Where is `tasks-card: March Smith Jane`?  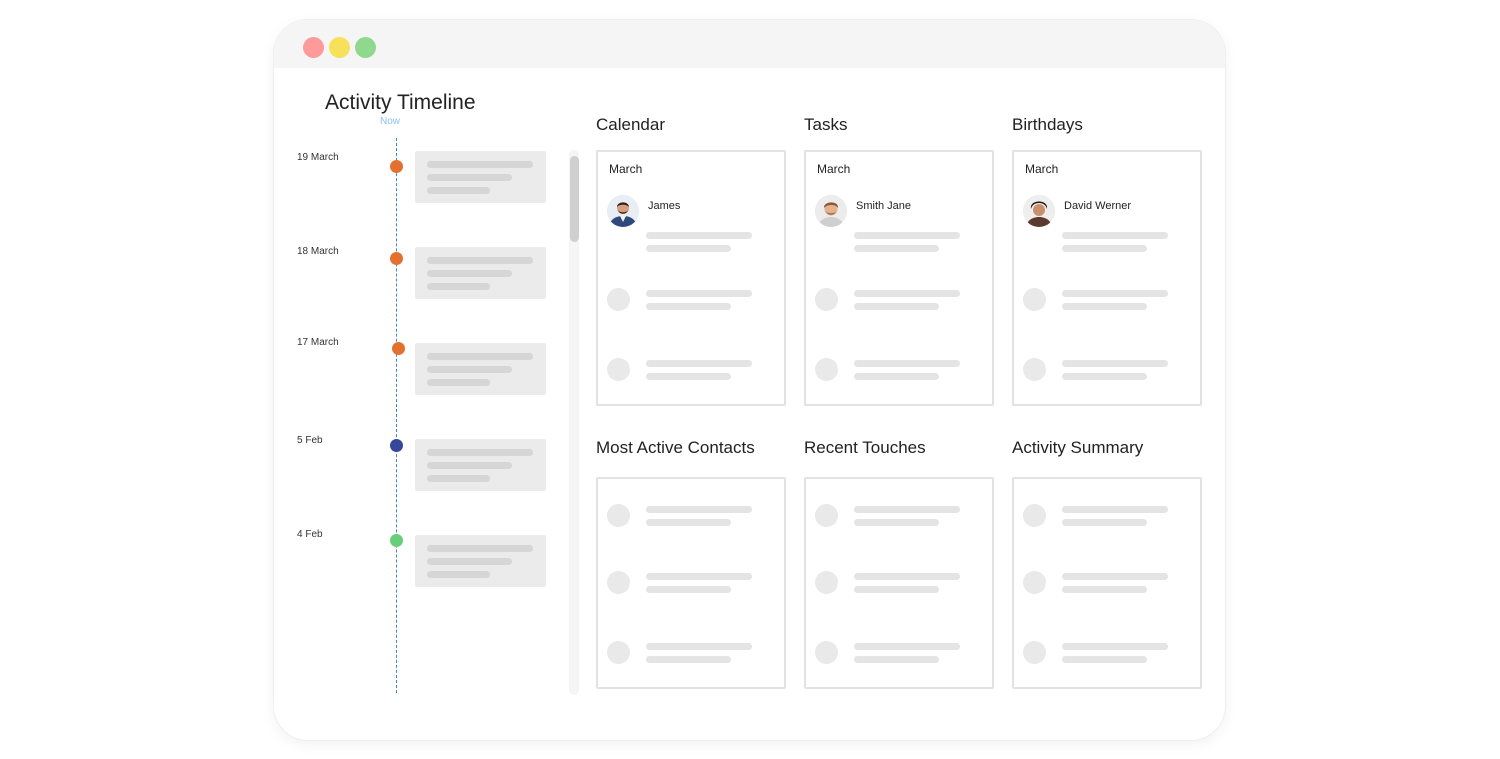 tasks-card: March Smith Jane is located at coordinates (899, 278).